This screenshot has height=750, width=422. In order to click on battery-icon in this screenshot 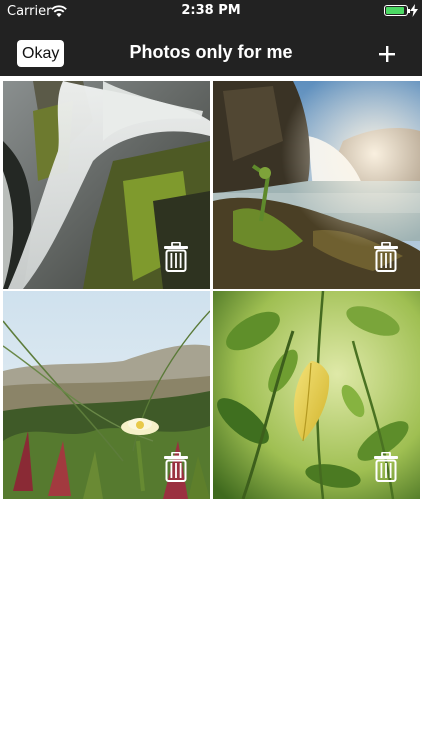, I will do `click(397, 10)`.